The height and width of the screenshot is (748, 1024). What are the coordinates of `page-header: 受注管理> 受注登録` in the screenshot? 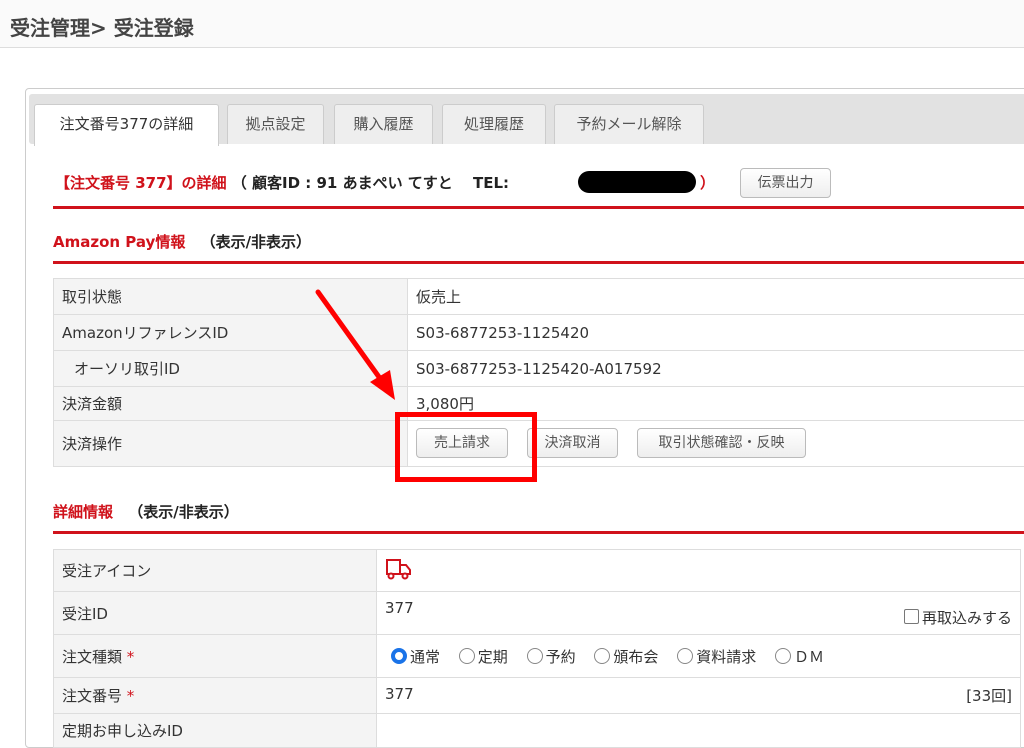 It's located at (512, 24).